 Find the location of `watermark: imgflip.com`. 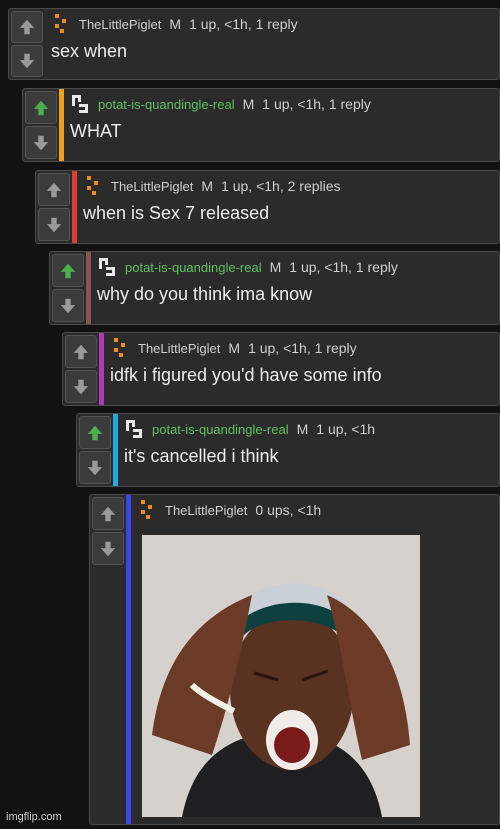

watermark: imgflip.com is located at coordinates (34, 817).